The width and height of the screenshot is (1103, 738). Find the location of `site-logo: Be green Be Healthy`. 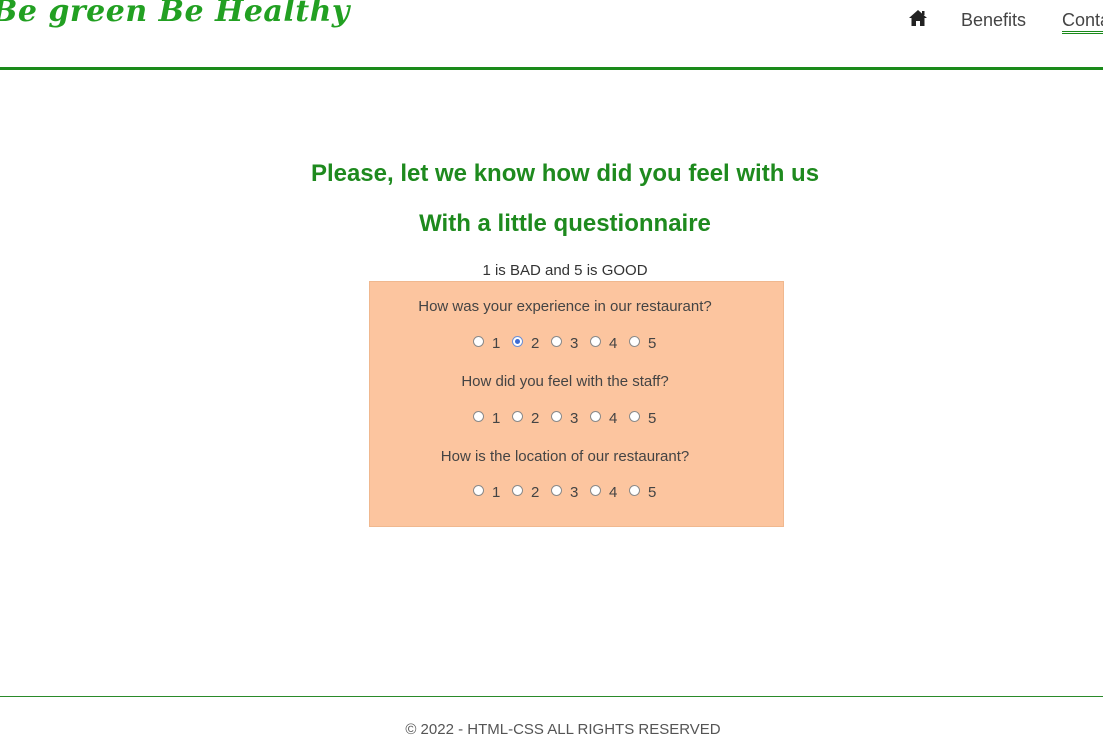

site-logo: Be green Be Healthy is located at coordinates (175, 14).